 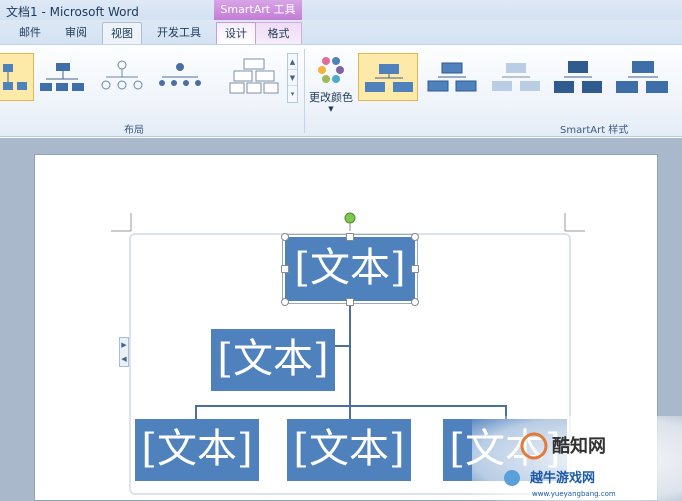 What do you see at coordinates (72, 12) in the screenshot?
I see `window-title: 文档1 - Microsoft Word` at bounding box center [72, 12].